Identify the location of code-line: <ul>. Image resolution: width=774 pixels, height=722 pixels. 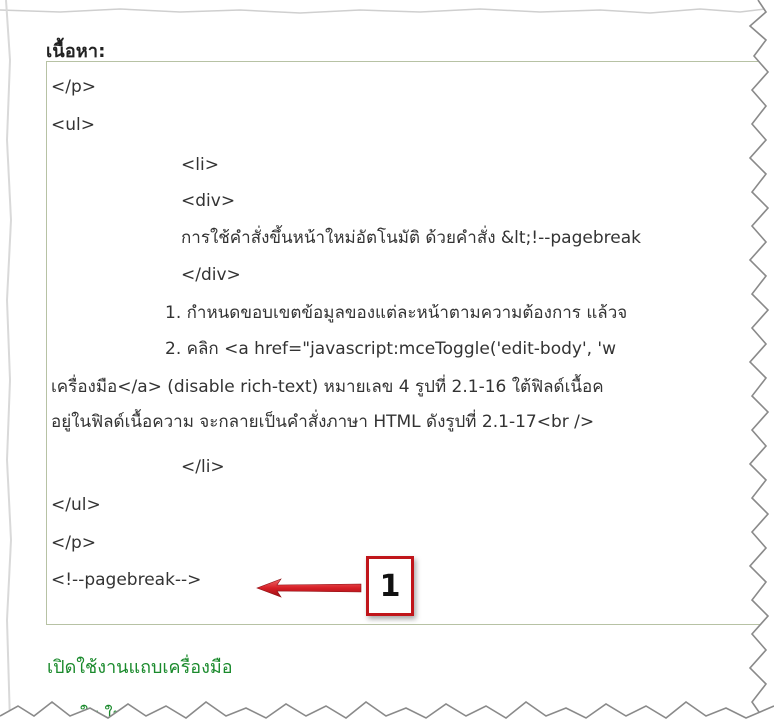
(73, 125).